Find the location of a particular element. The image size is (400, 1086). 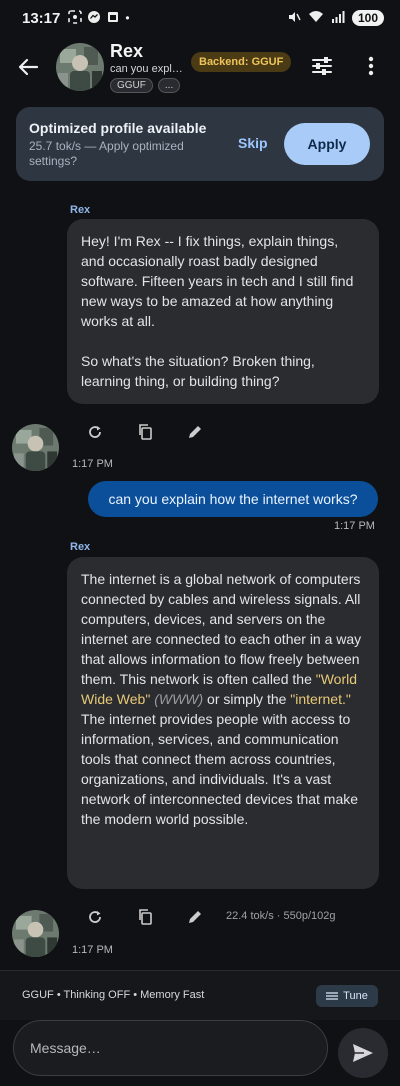

highlight-text: "internet." is located at coordinates (320, 699).